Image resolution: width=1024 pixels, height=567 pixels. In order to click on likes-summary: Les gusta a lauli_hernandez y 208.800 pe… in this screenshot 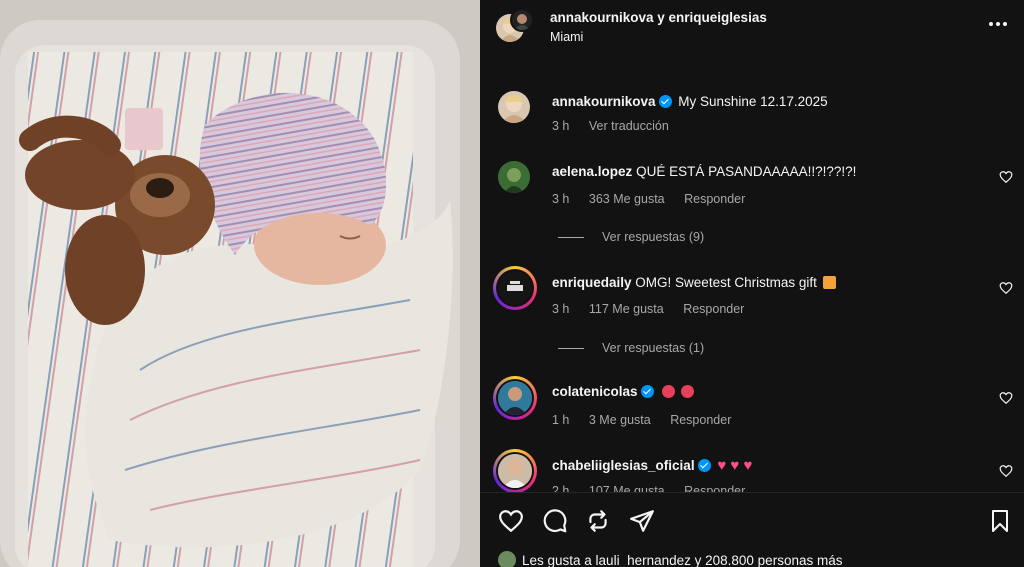, I will do `click(670, 559)`.